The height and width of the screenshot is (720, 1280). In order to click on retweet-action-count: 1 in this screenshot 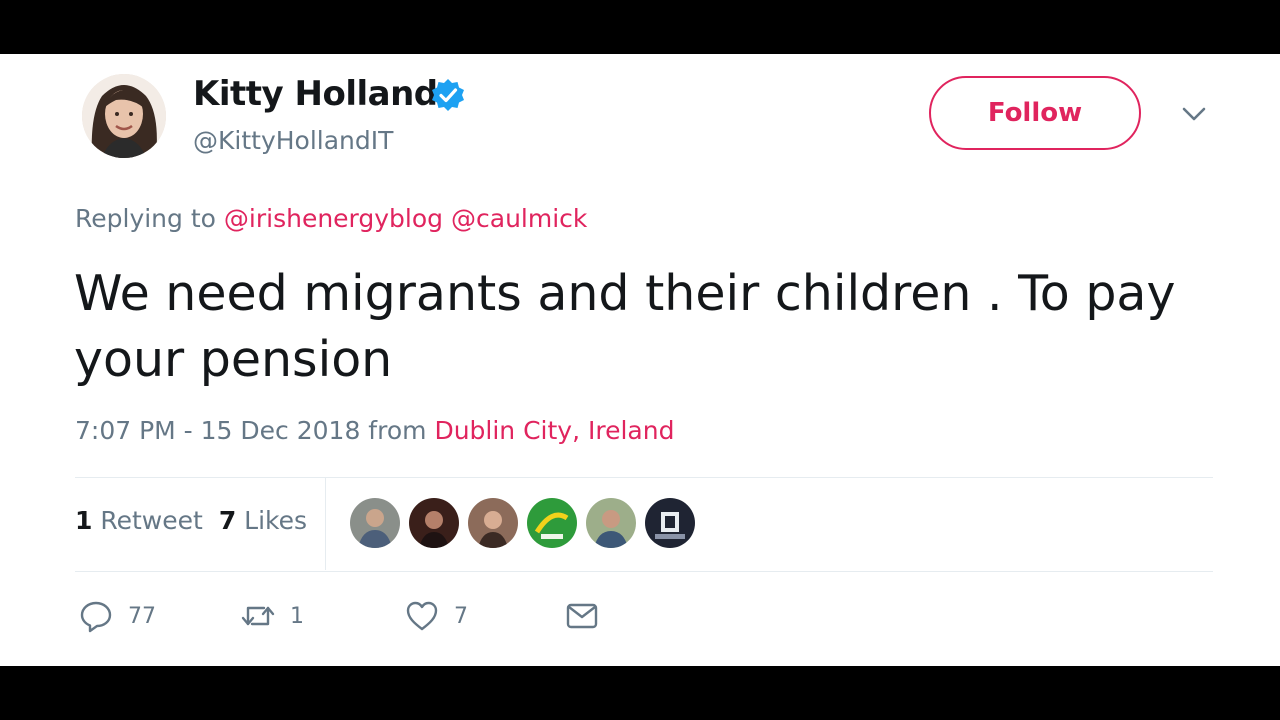, I will do `click(297, 616)`.